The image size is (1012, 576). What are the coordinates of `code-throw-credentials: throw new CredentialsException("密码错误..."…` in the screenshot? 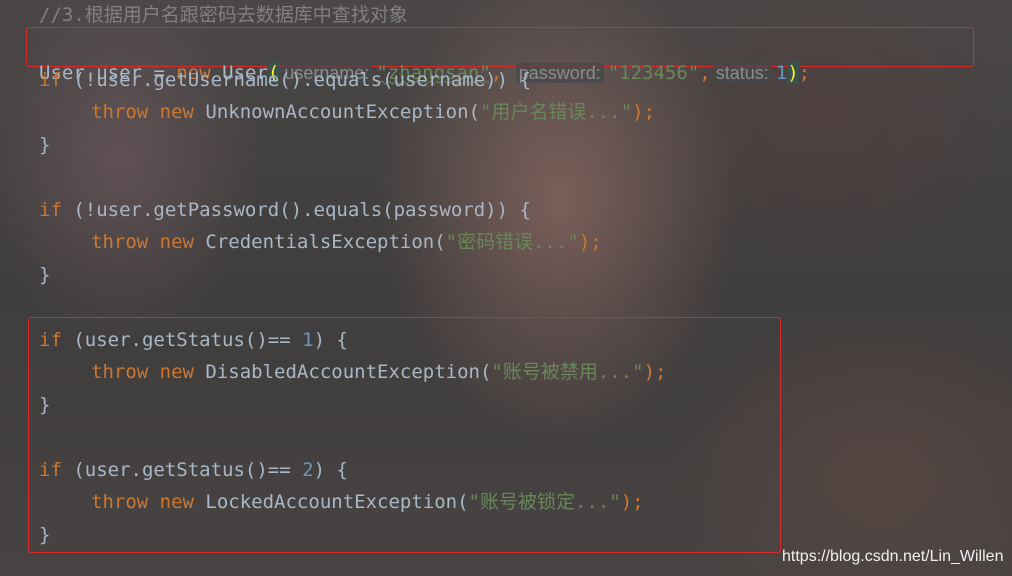 It's located at (346, 242).